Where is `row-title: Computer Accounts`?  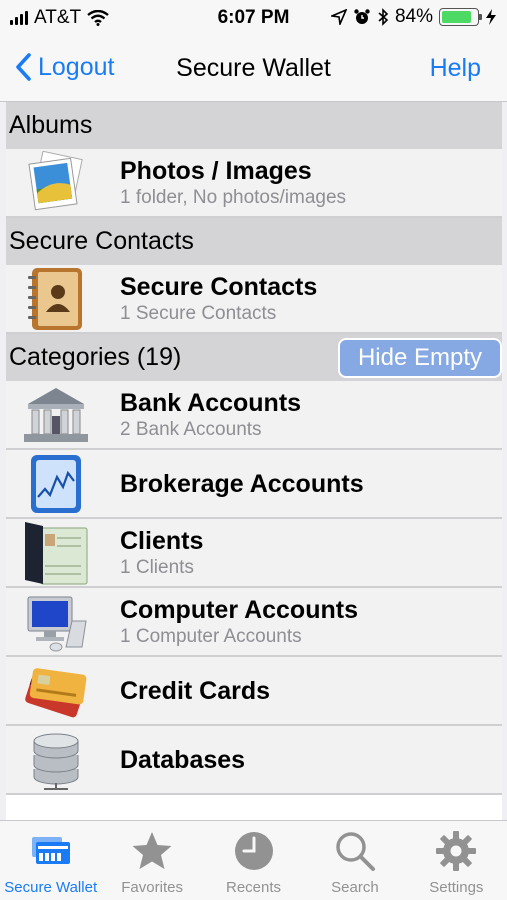
row-title: Computer Accounts is located at coordinates (239, 609).